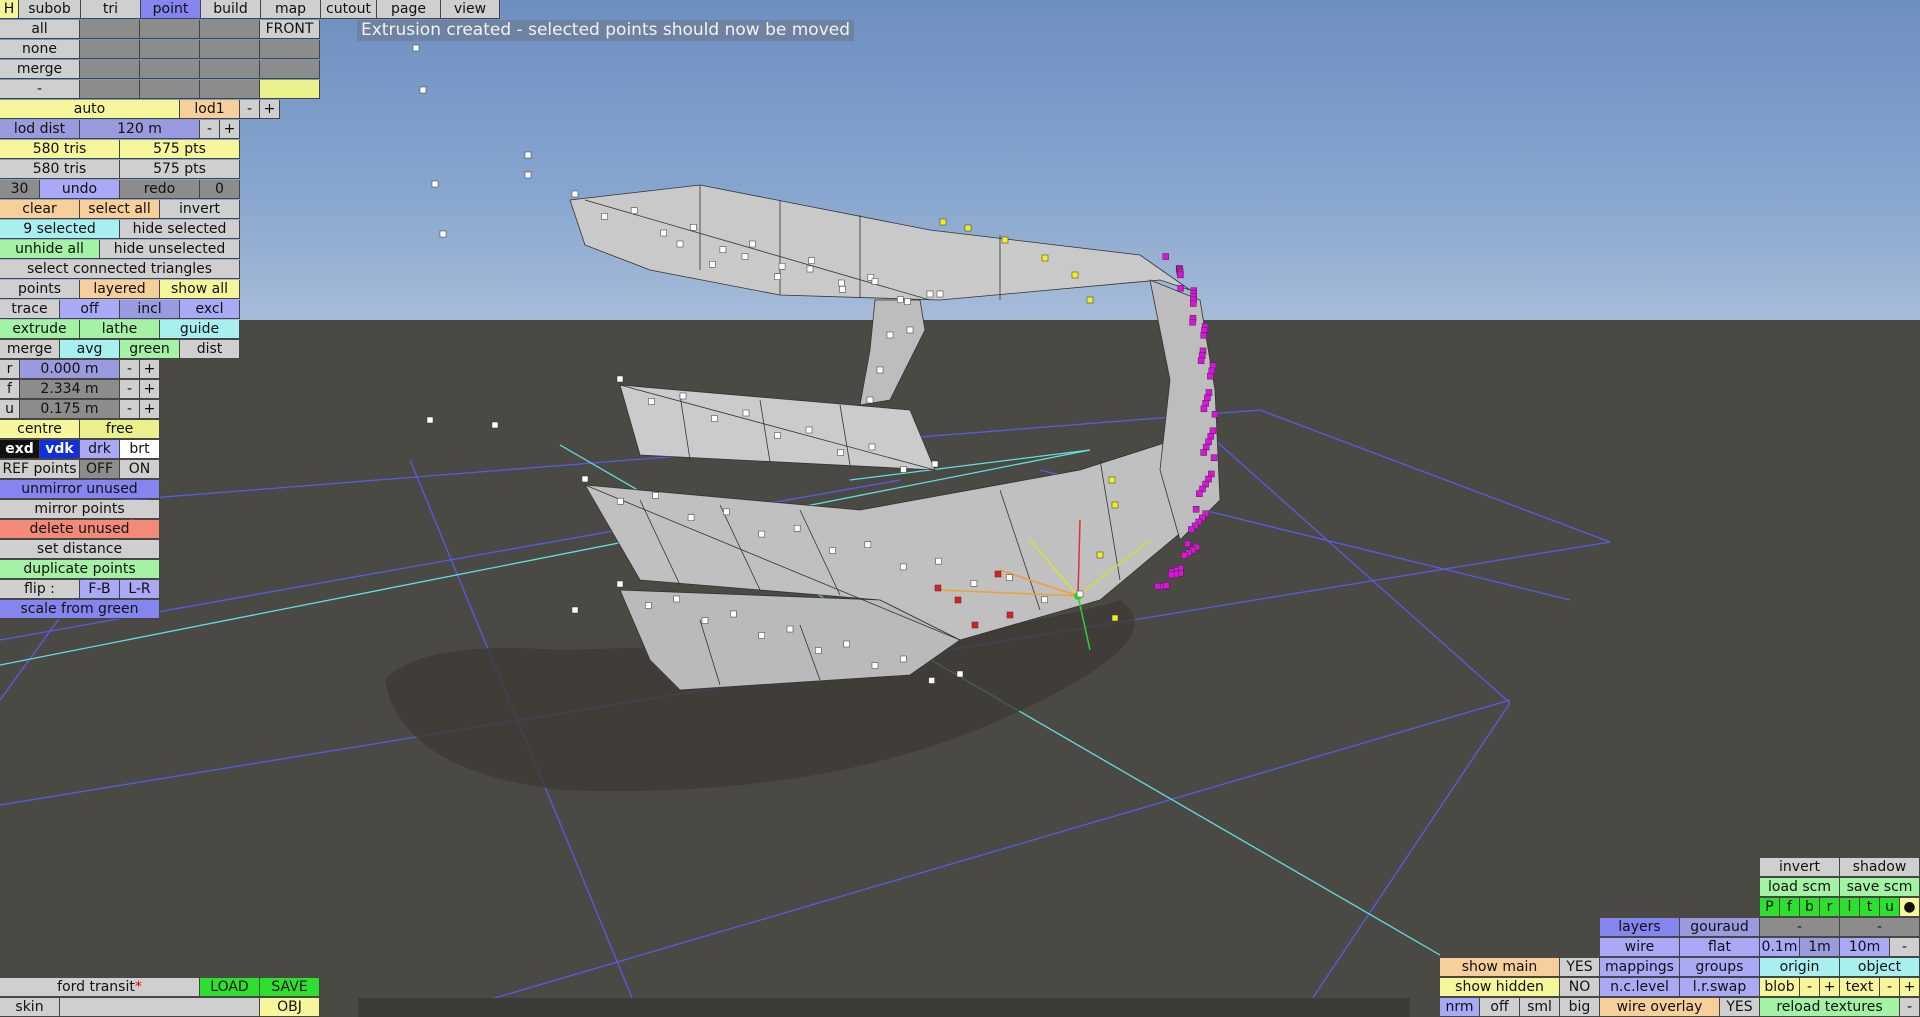 This screenshot has height=1017, width=1920. Describe the element at coordinates (1830, 907) in the screenshot. I see `channel-r: r` at that location.